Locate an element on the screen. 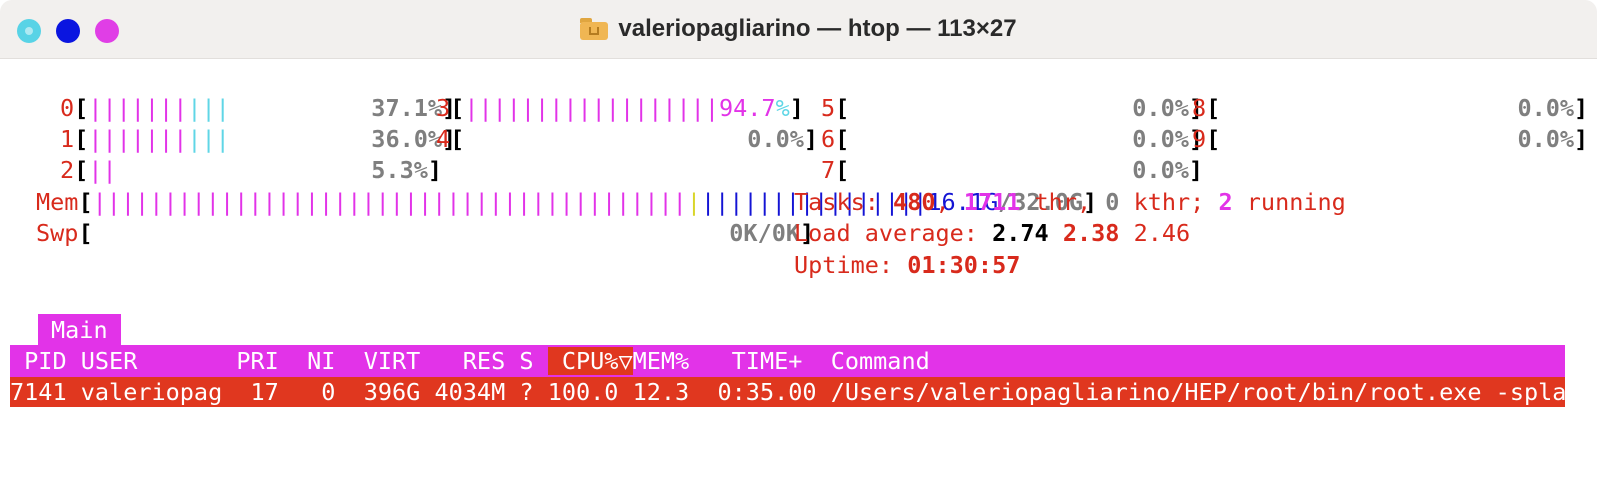  cpu-meter-9: 9[ 0.0%] is located at coordinates (1390, 139).